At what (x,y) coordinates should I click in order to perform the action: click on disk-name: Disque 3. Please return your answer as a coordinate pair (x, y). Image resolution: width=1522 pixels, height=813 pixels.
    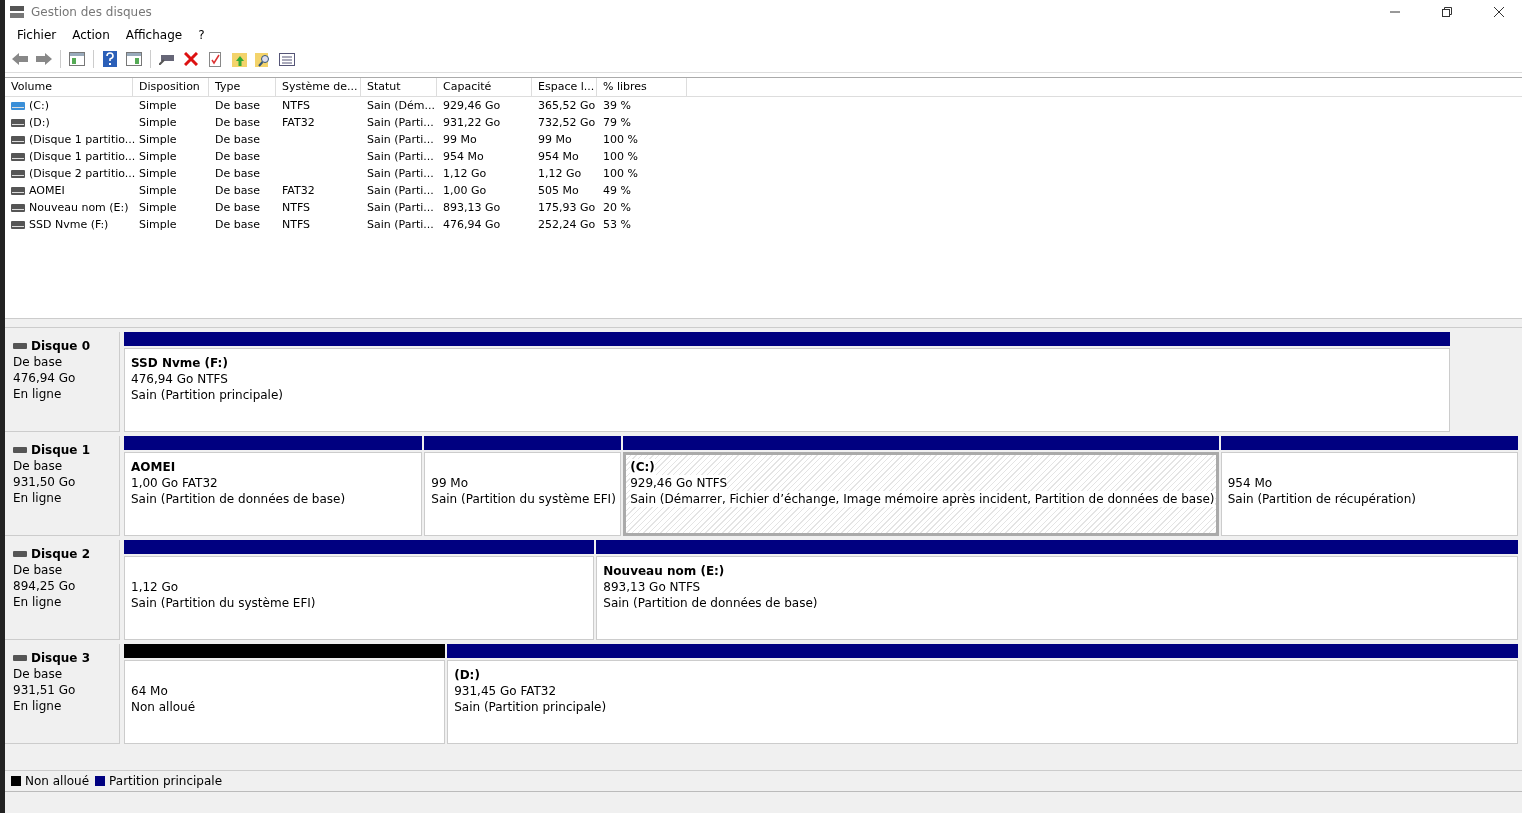
    Looking at the image, I should click on (60, 658).